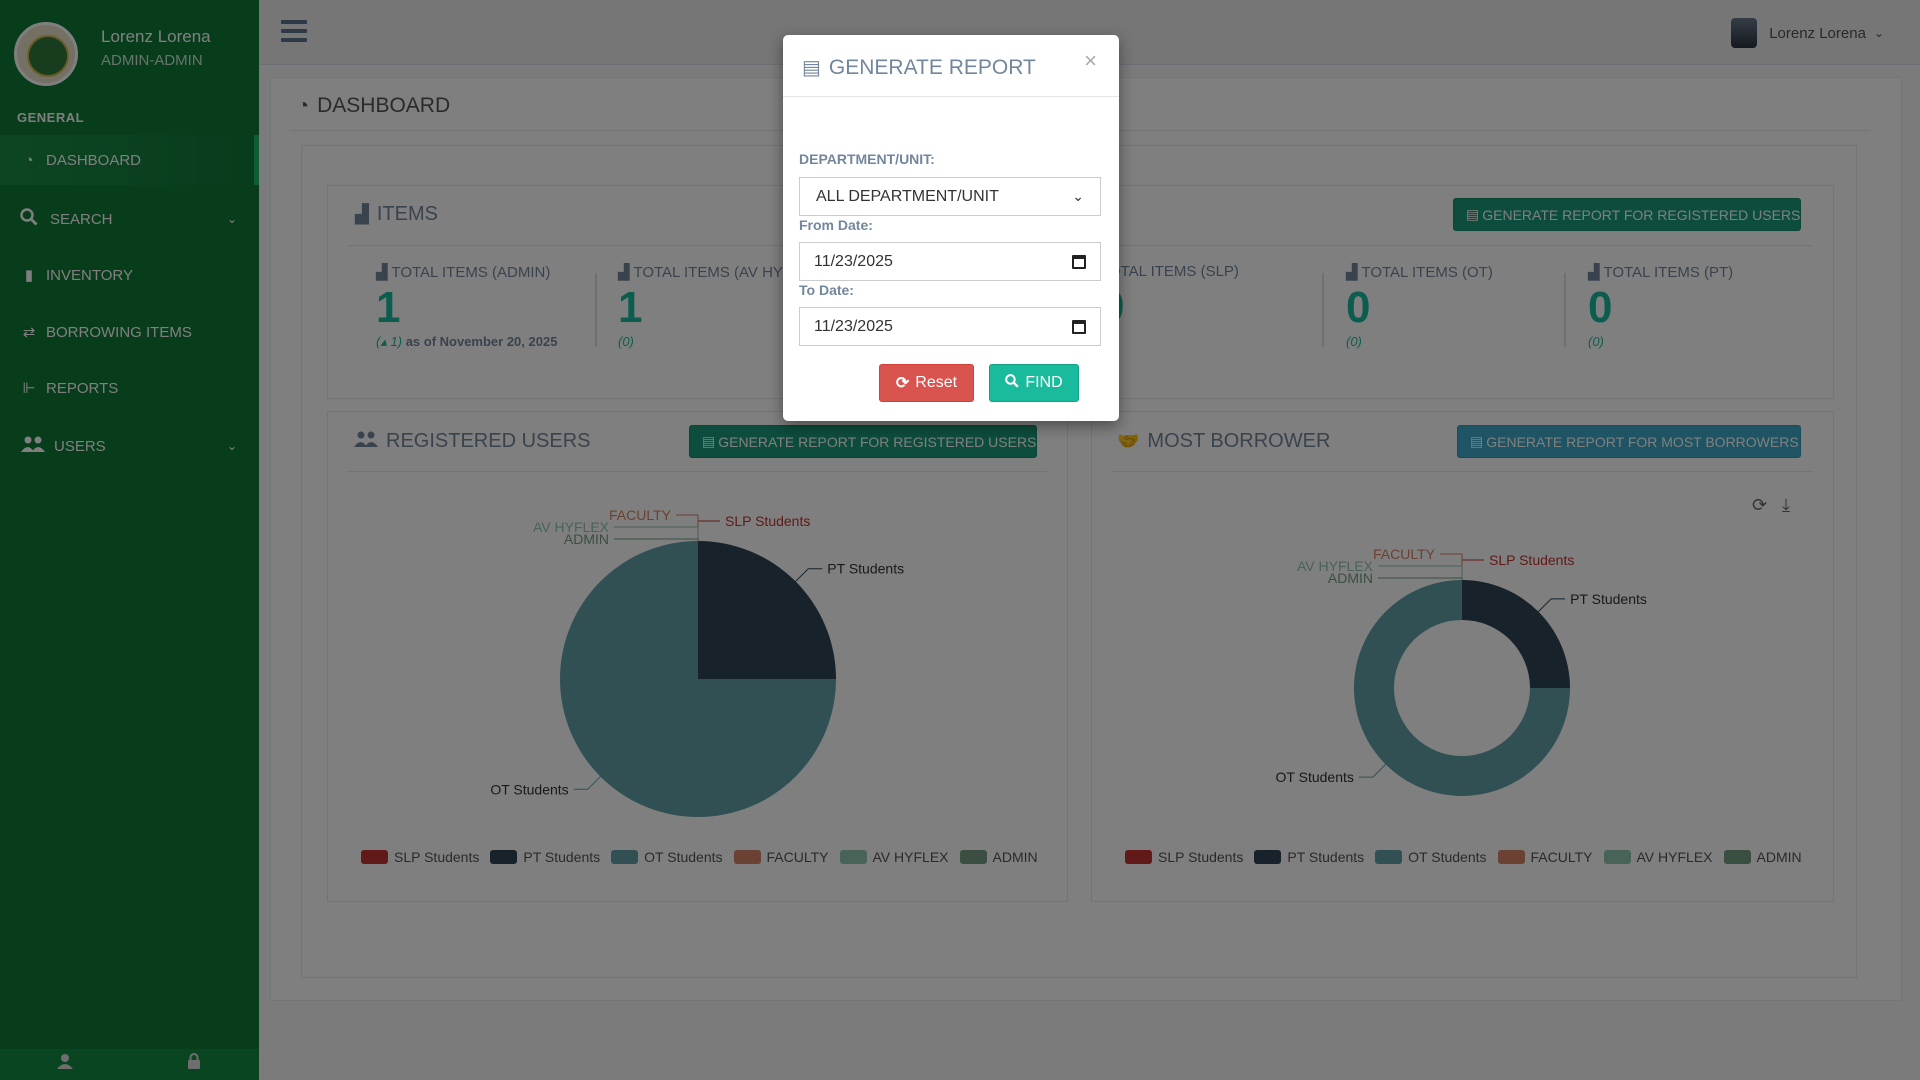  Describe the element at coordinates (1012, 383) in the screenshot. I see `search-icon` at that location.